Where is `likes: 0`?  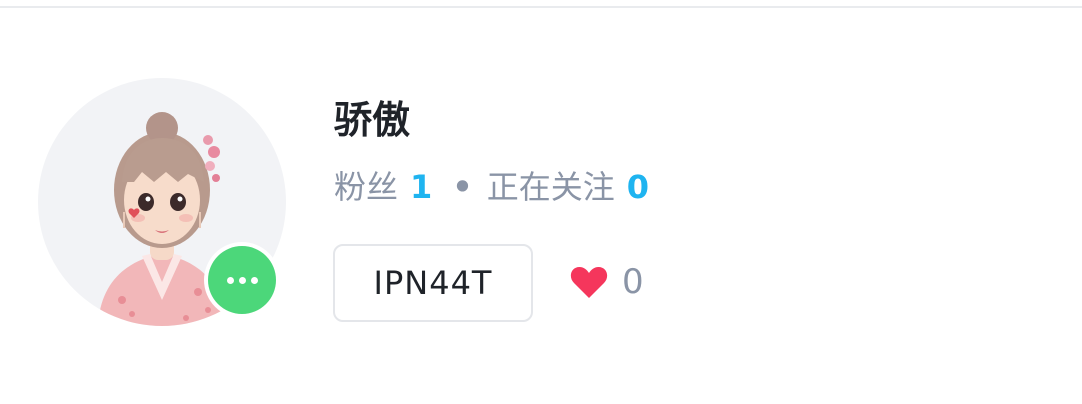
likes: 0 is located at coordinates (607, 282).